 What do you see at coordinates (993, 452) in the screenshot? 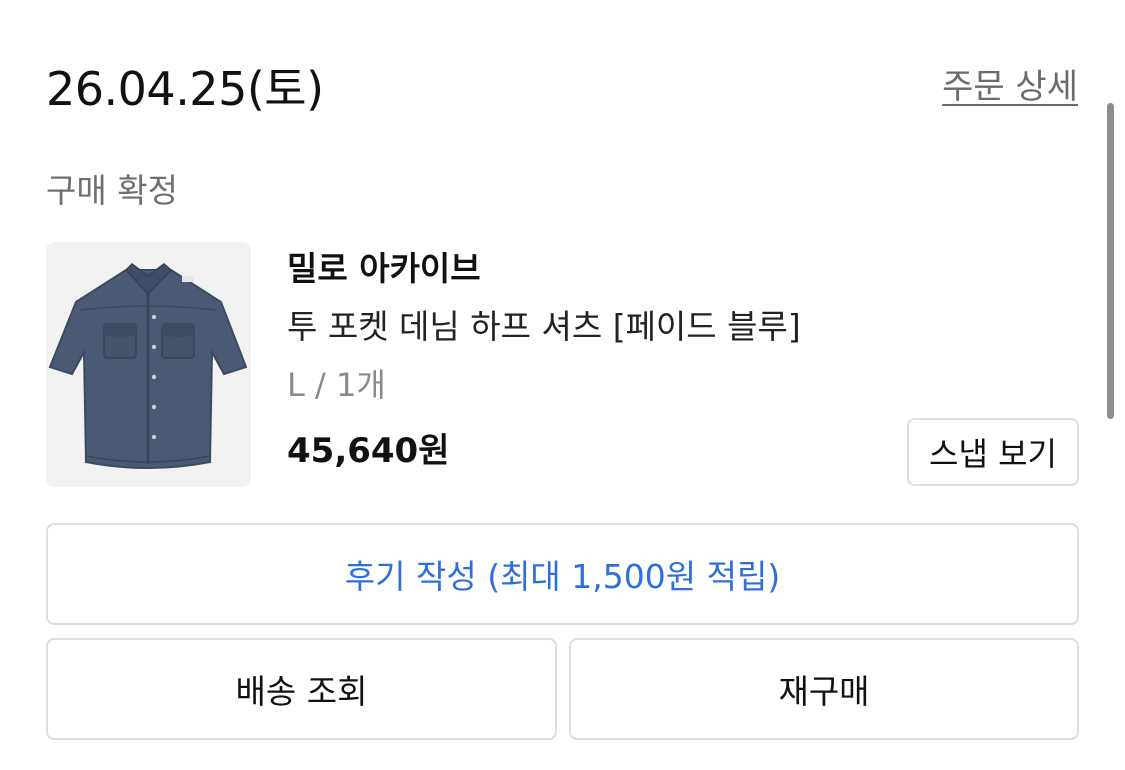
I see `view-snap-button: 스냅 보기` at bounding box center [993, 452].